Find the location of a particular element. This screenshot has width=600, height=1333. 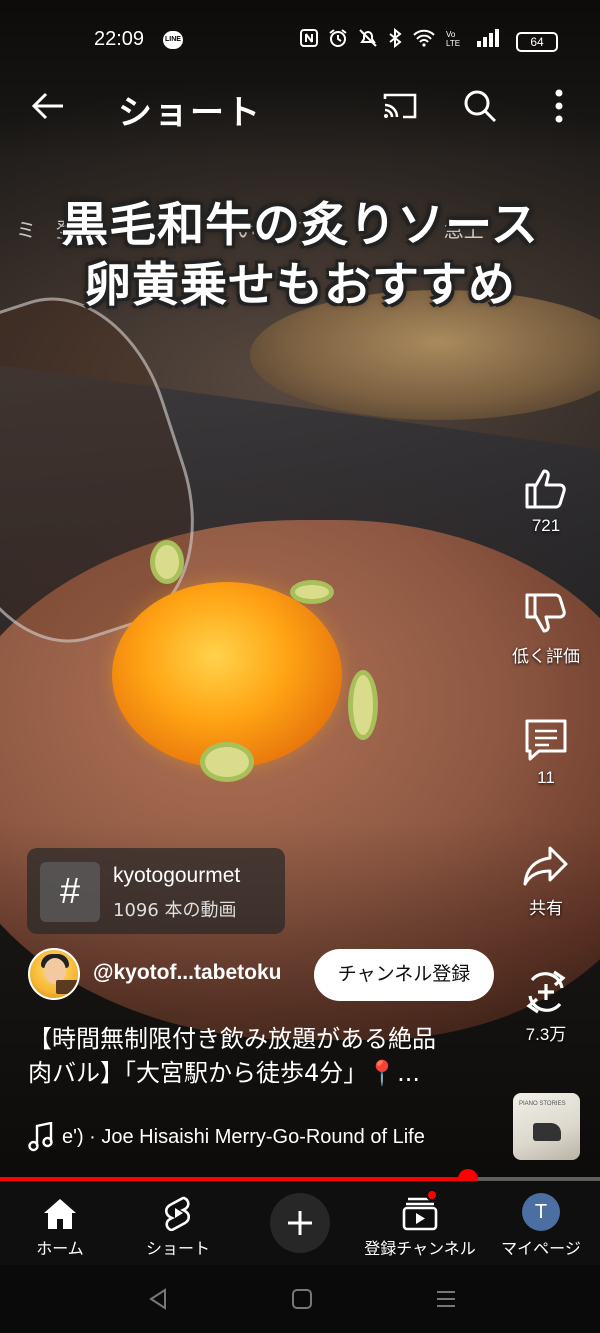

back-button is located at coordinates (48, 106).